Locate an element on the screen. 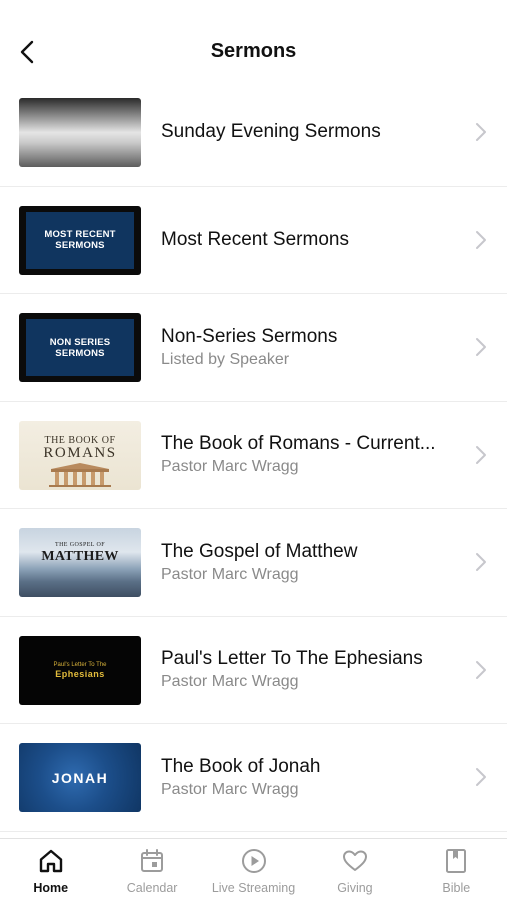 This screenshot has width=507, height=900. book-icon is located at coordinates (456, 861).